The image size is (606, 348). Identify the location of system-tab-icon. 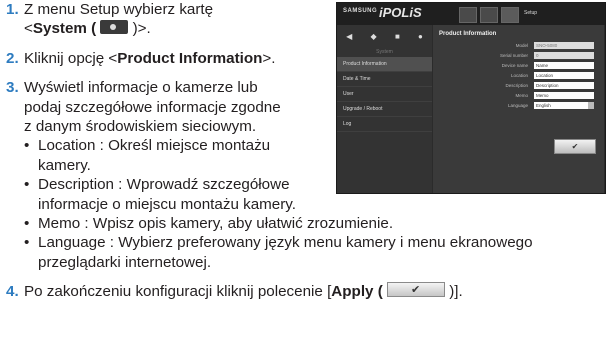
(114, 27).